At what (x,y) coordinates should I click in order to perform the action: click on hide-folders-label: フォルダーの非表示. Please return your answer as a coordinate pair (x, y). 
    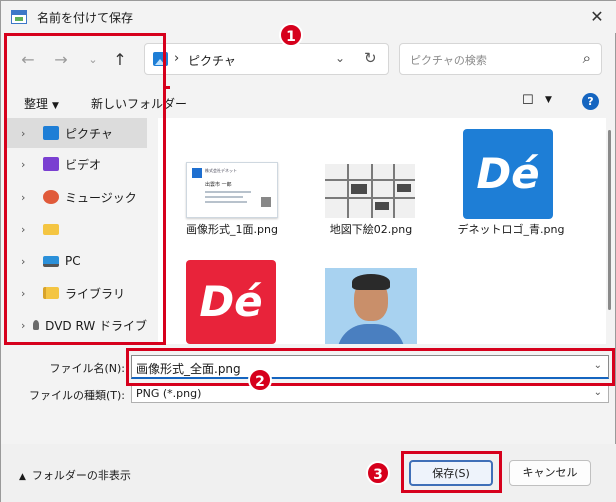
    Looking at the image, I should click on (81, 475).